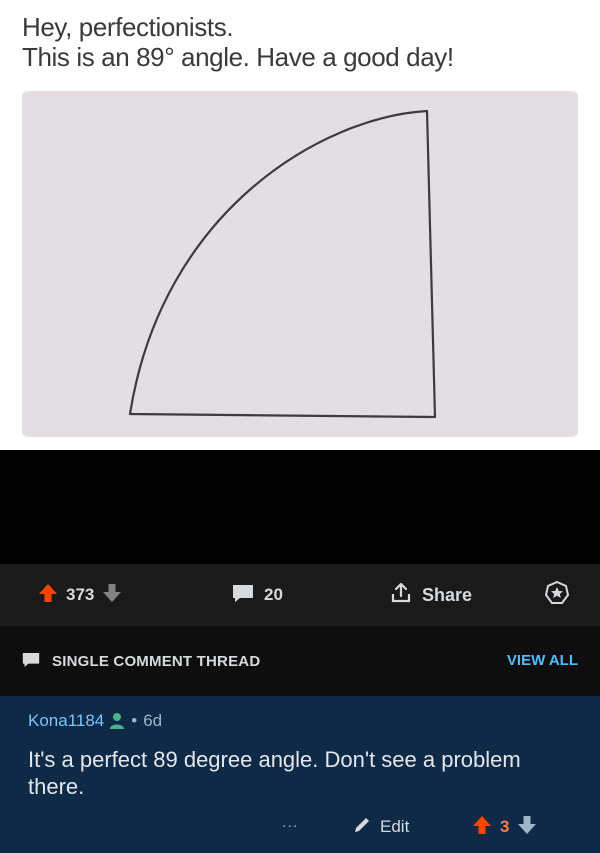 The height and width of the screenshot is (853, 600). What do you see at coordinates (128, 27) in the screenshot?
I see `caption-line-1: Hey, perfectionists.` at bounding box center [128, 27].